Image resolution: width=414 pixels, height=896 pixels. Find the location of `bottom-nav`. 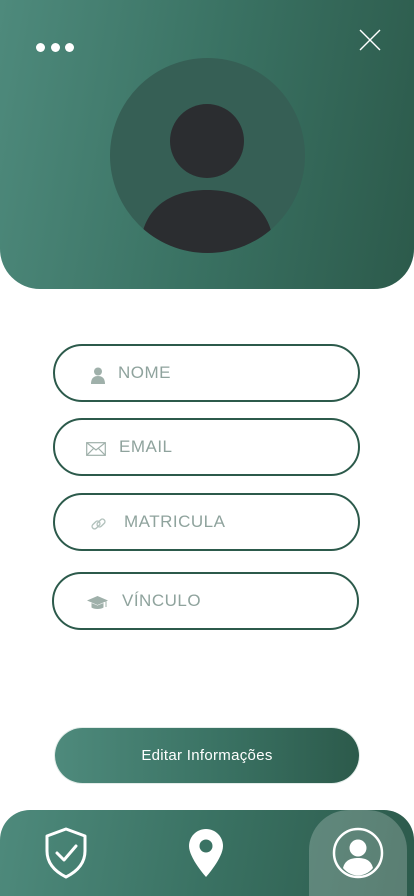

bottom-nav is located at coordinates (207, 853).